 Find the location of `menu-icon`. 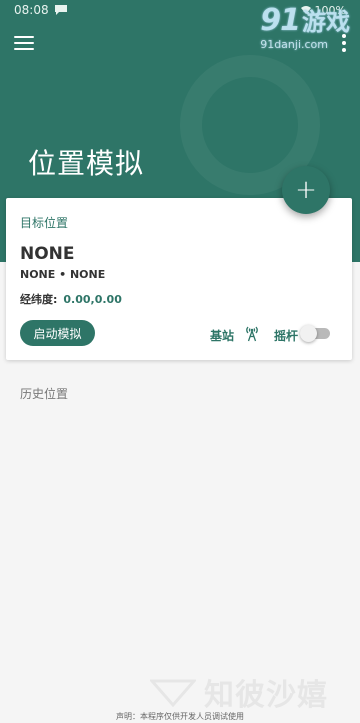

menu-icon is located at coordinates (24, 44).